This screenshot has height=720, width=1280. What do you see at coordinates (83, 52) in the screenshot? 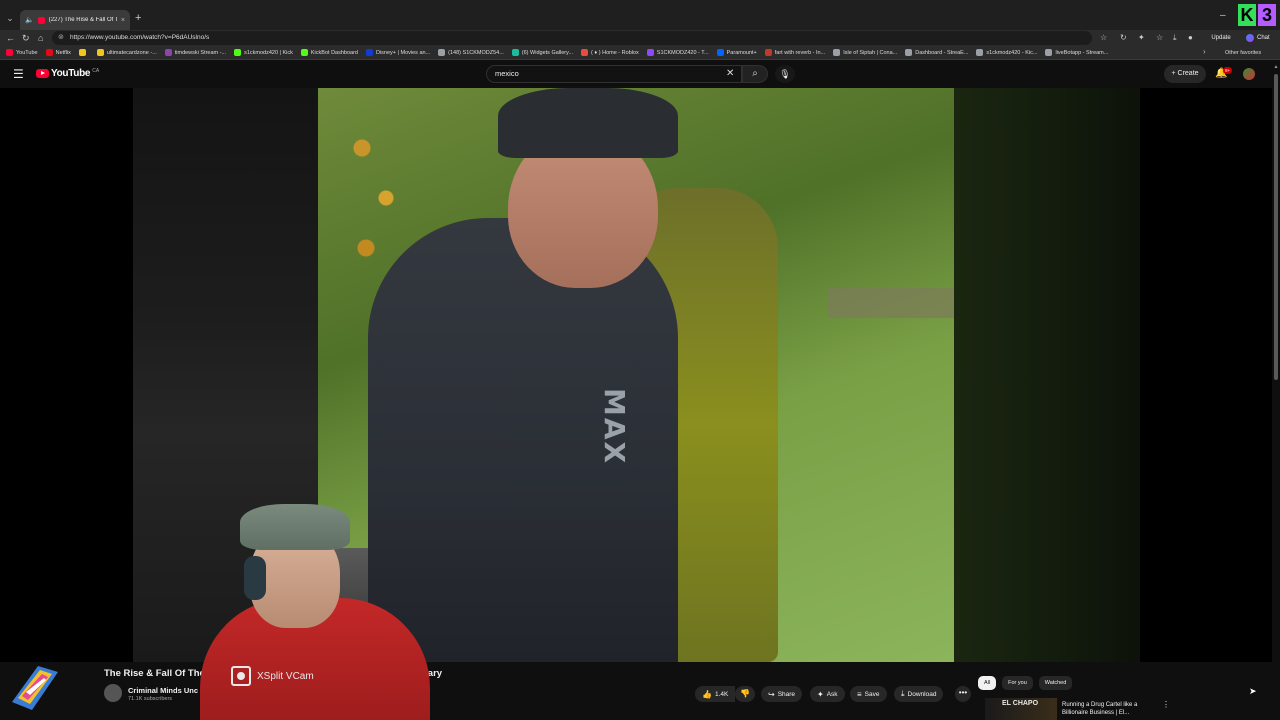
I see `bookmark-item` at bounding box center [83, 52].